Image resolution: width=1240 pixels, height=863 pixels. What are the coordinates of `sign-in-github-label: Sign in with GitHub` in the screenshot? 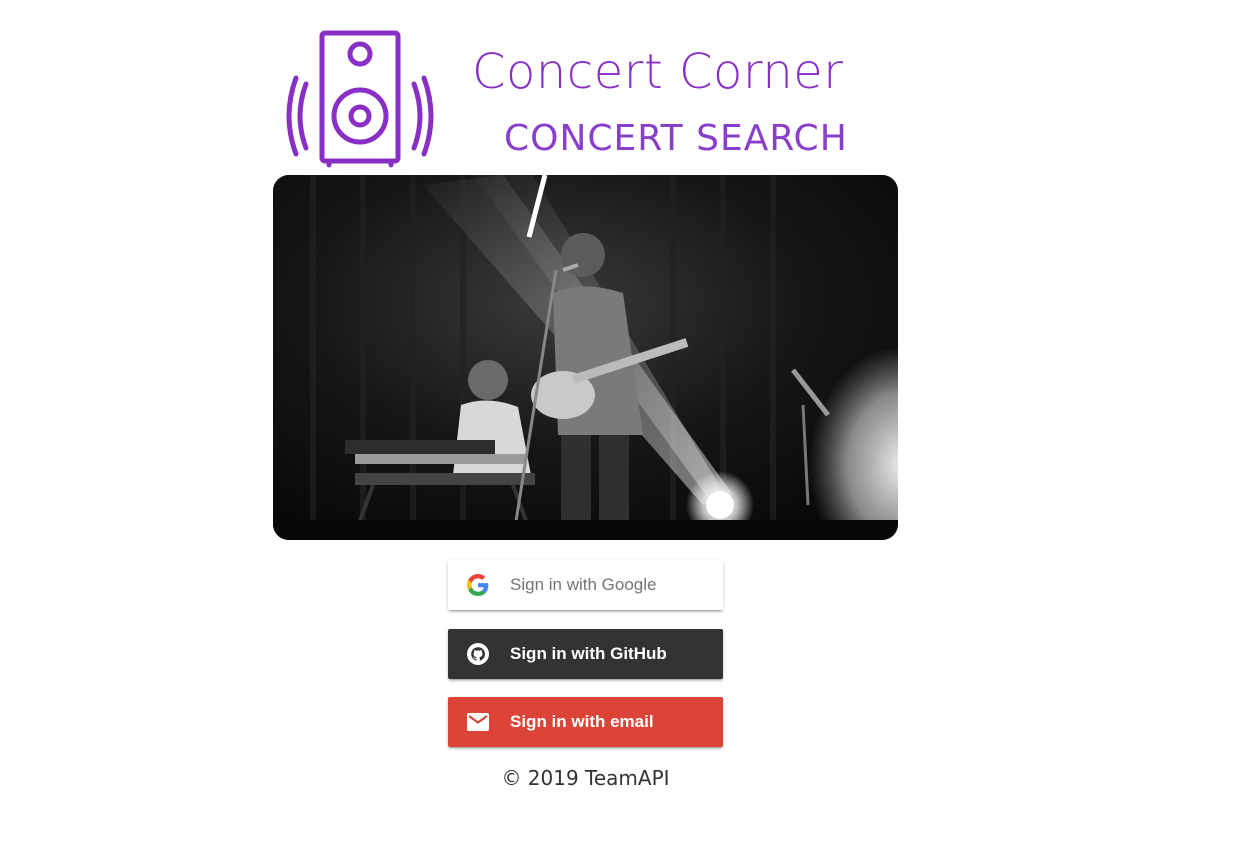 It's located at (588, 653).